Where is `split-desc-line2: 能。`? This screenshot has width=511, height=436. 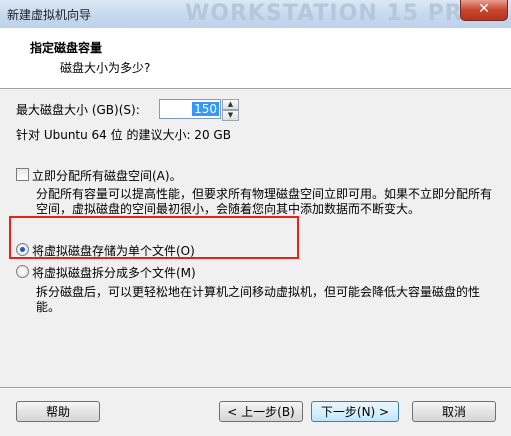 split-desc-line2: 能。 is located at coordinates (48, 307).